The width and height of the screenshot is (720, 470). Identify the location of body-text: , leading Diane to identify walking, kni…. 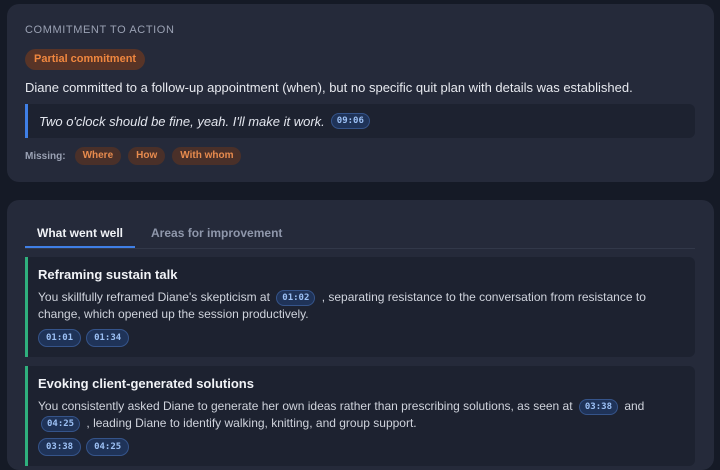
(250, 423).